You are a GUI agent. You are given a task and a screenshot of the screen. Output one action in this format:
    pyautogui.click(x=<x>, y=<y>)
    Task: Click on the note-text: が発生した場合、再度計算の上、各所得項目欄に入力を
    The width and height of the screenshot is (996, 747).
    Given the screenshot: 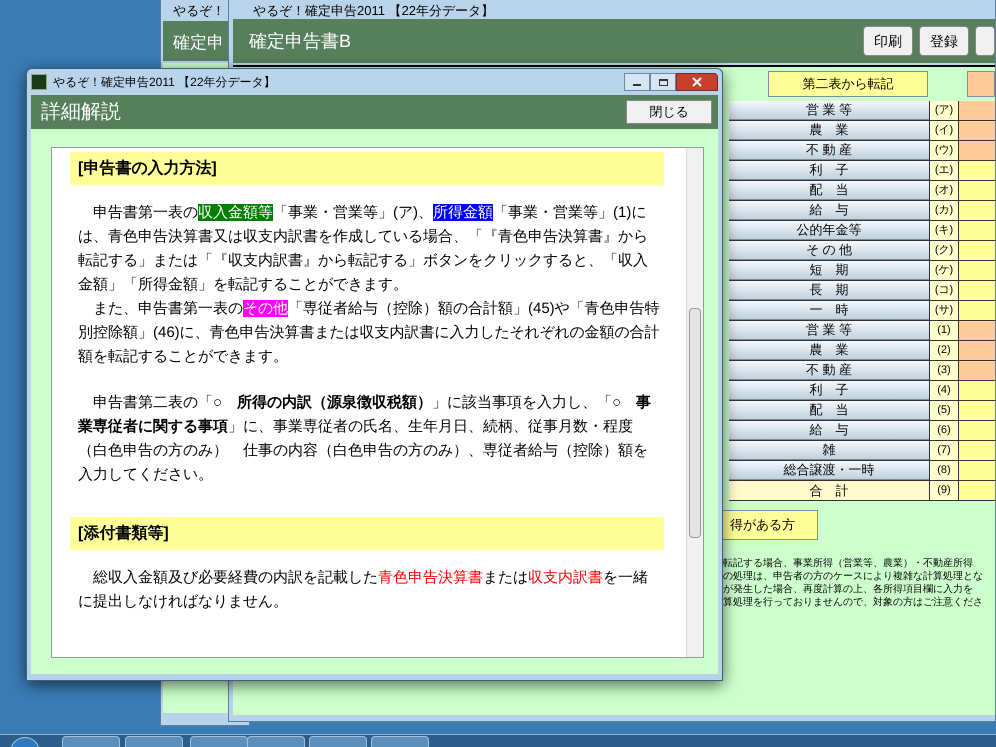 What is the action you would take?
    pyautogui.click(x=848, y=589)
    